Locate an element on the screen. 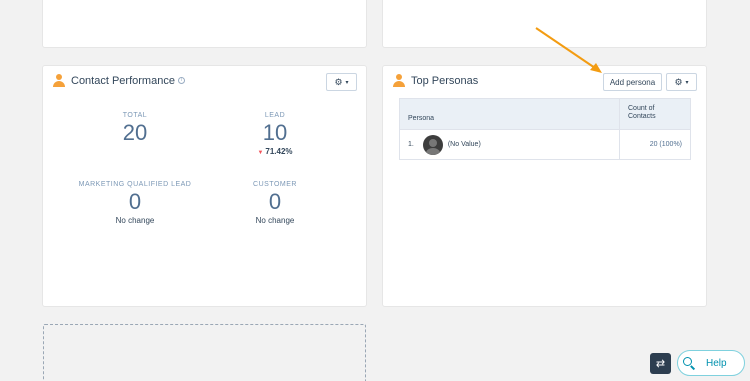  add-persona-button: Add persona is located at coordinates (632, 82).